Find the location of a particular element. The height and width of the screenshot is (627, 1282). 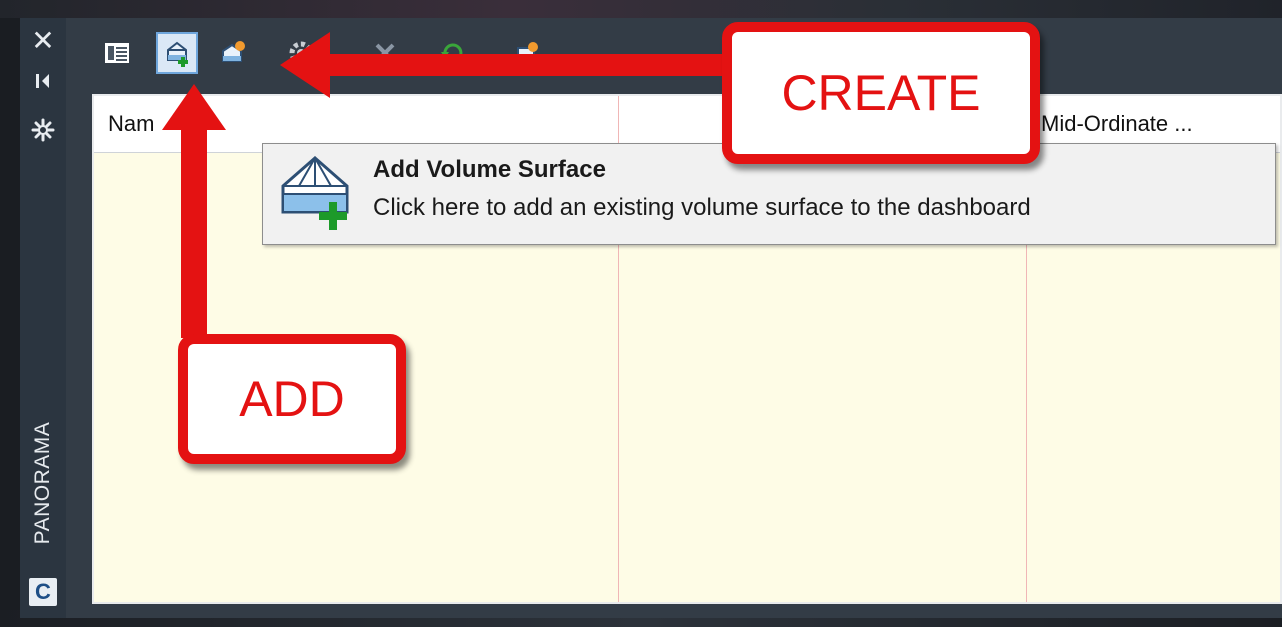

add-arrow is located at coordinates (194, 211).